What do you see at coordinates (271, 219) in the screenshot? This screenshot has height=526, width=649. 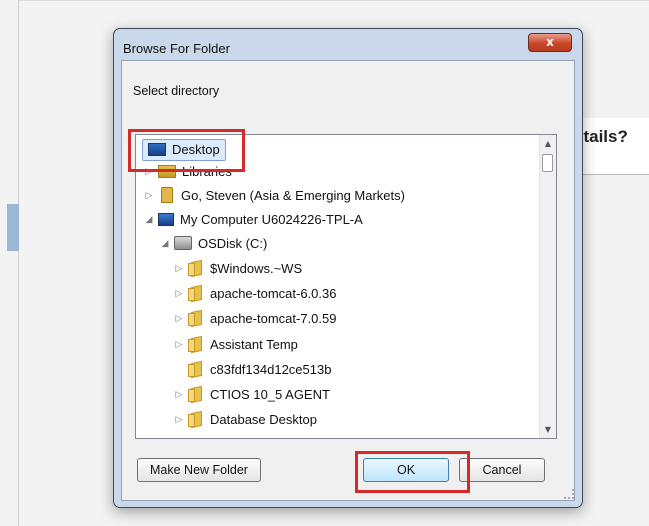 I see `tree-item-label: My Computer U6024226-TPL-A` at bounding box center [271, 219].